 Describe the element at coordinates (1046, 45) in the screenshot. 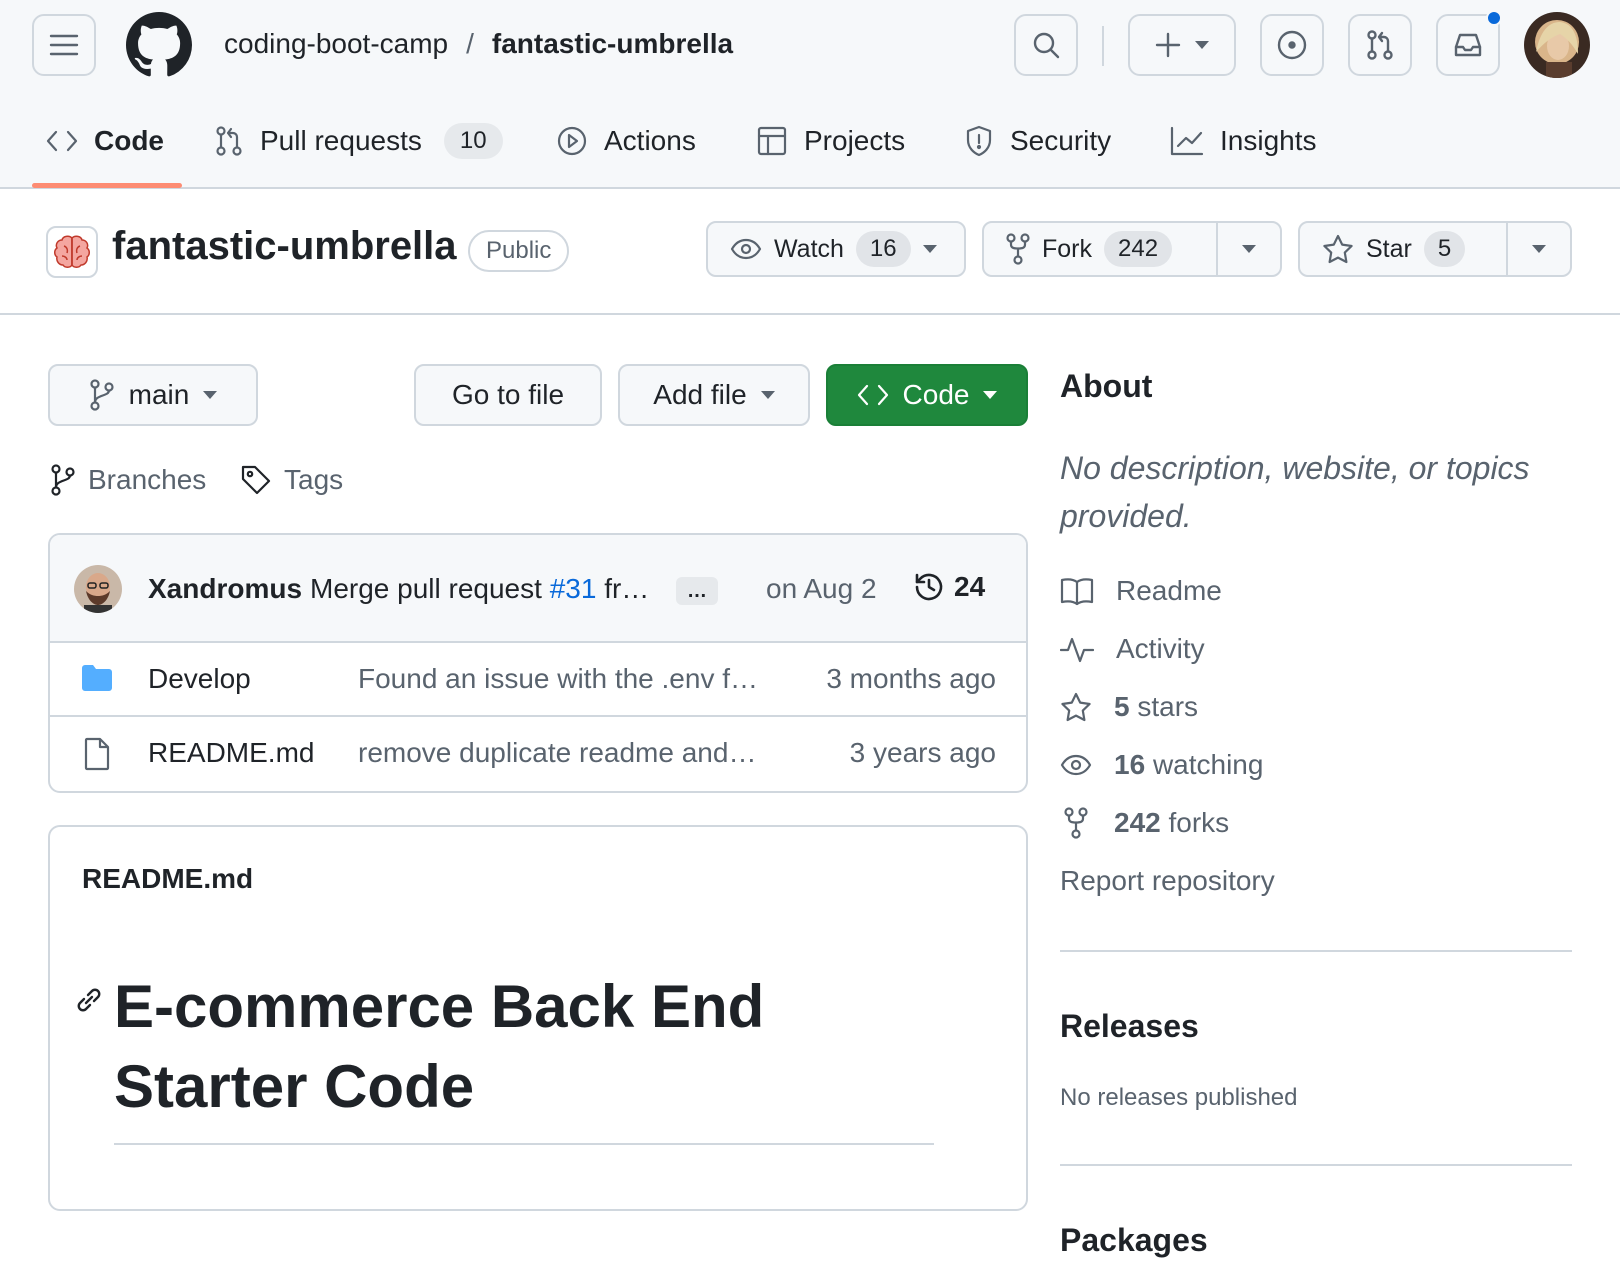

I see `search-button` at that location.